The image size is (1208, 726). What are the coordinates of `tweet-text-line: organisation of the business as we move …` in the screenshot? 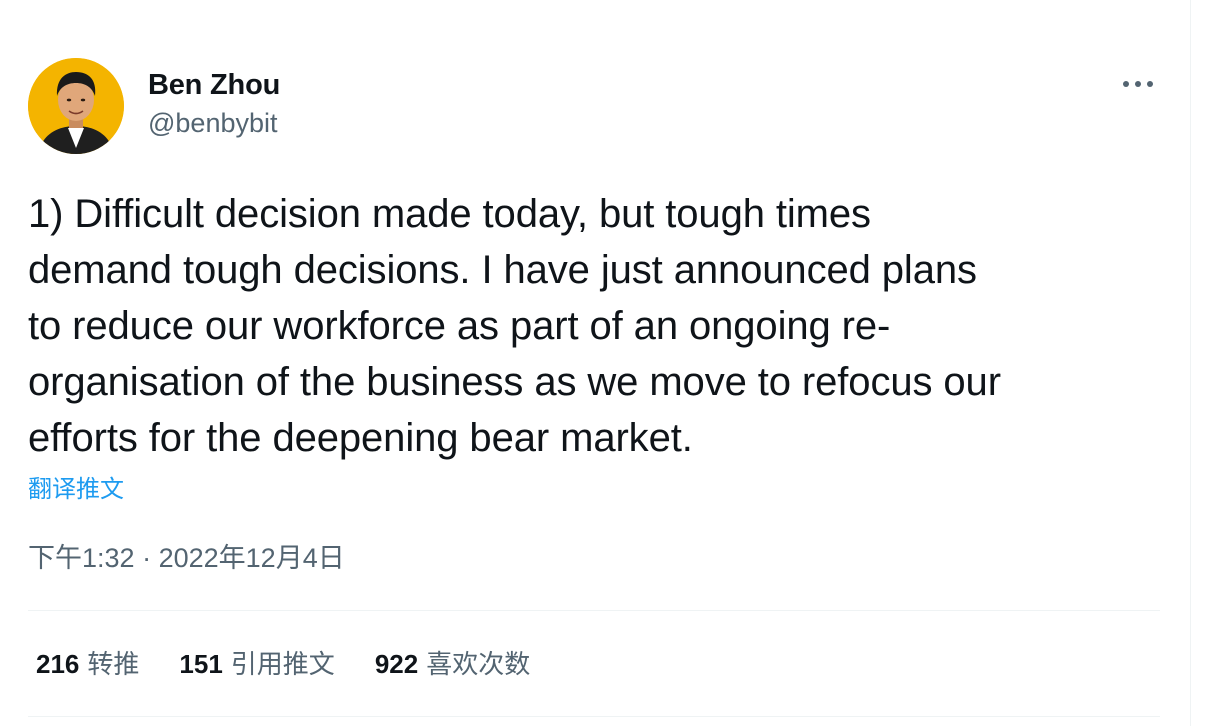 It's located at (514, 382).